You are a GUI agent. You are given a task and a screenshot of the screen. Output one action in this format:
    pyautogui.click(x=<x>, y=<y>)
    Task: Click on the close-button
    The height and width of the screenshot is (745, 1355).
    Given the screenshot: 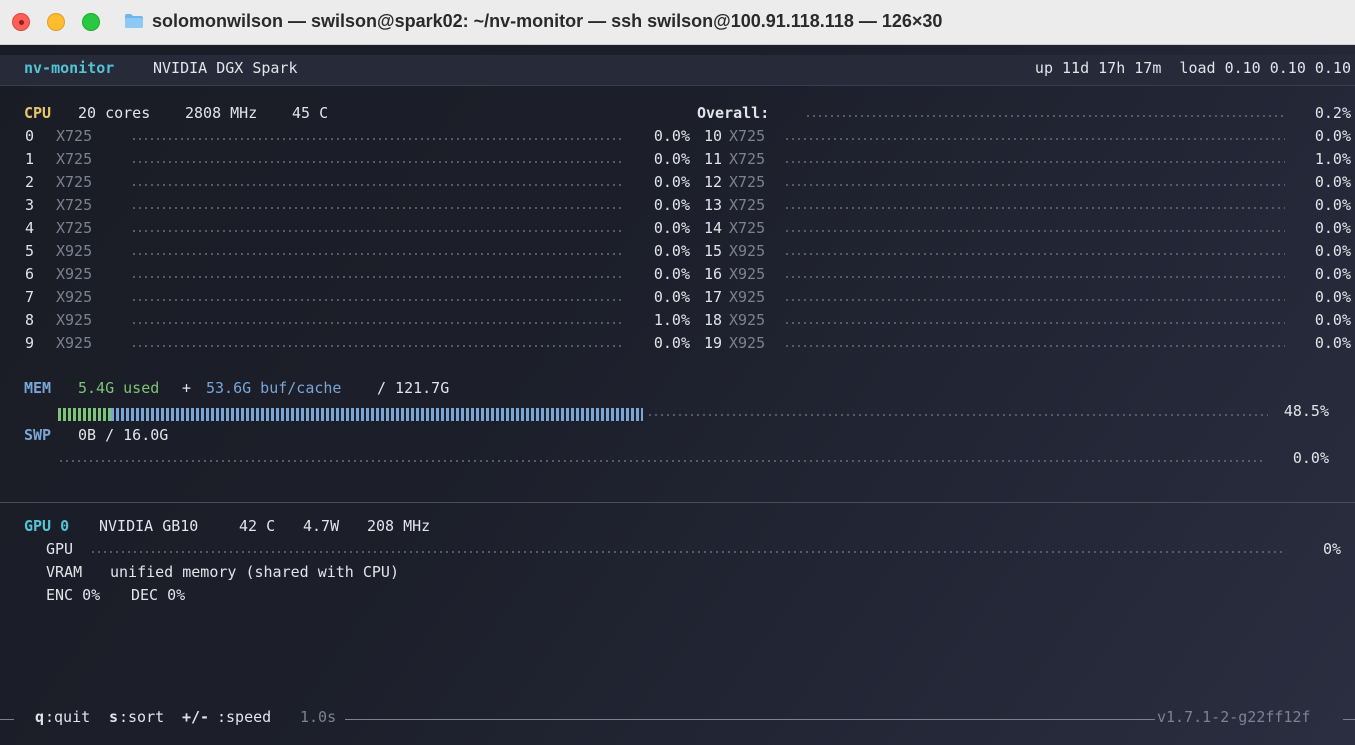 What is the action you would take?
    pyautogui.click(x=21, y=22)
    